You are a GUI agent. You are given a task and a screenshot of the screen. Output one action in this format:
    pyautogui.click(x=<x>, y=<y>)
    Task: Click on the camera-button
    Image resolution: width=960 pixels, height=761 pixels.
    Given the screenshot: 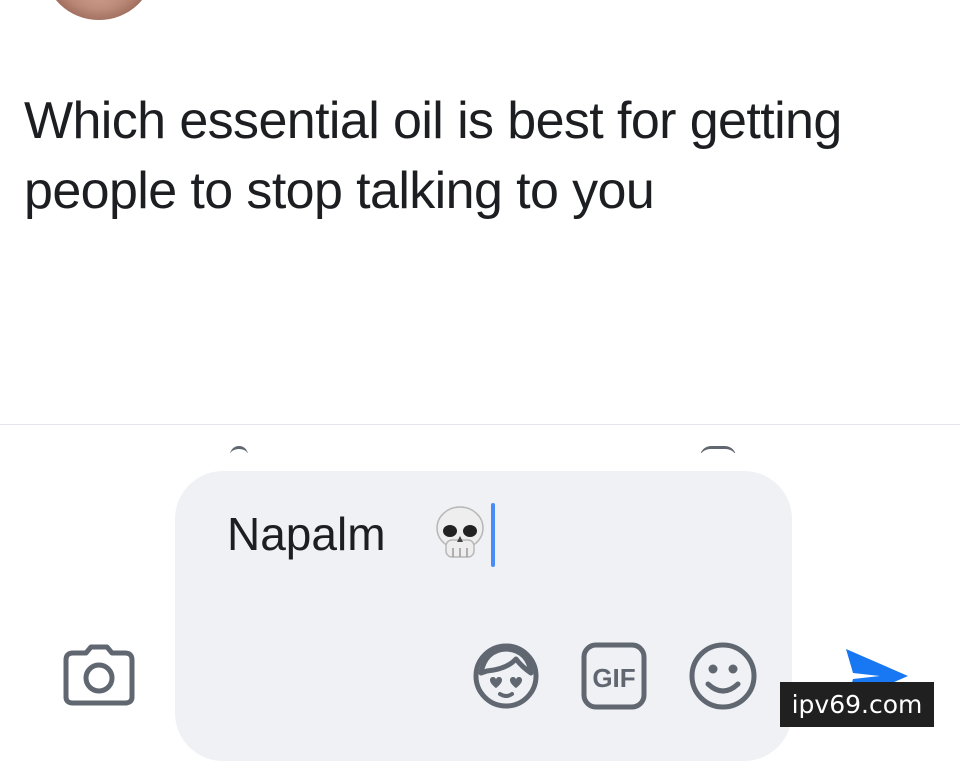 What is the action you would take?
    pyautogui.click(x=99, y=675)
    